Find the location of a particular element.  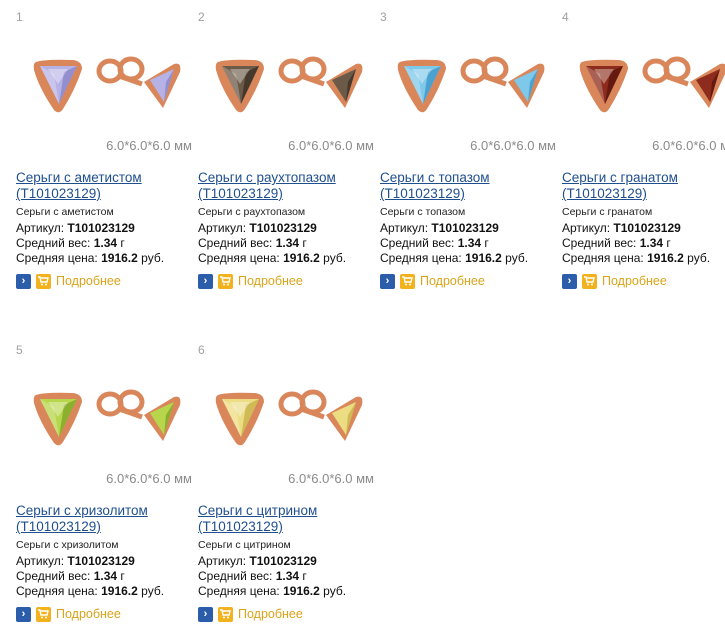

article-value: Т101023129 is located at coordinates (283, 561).